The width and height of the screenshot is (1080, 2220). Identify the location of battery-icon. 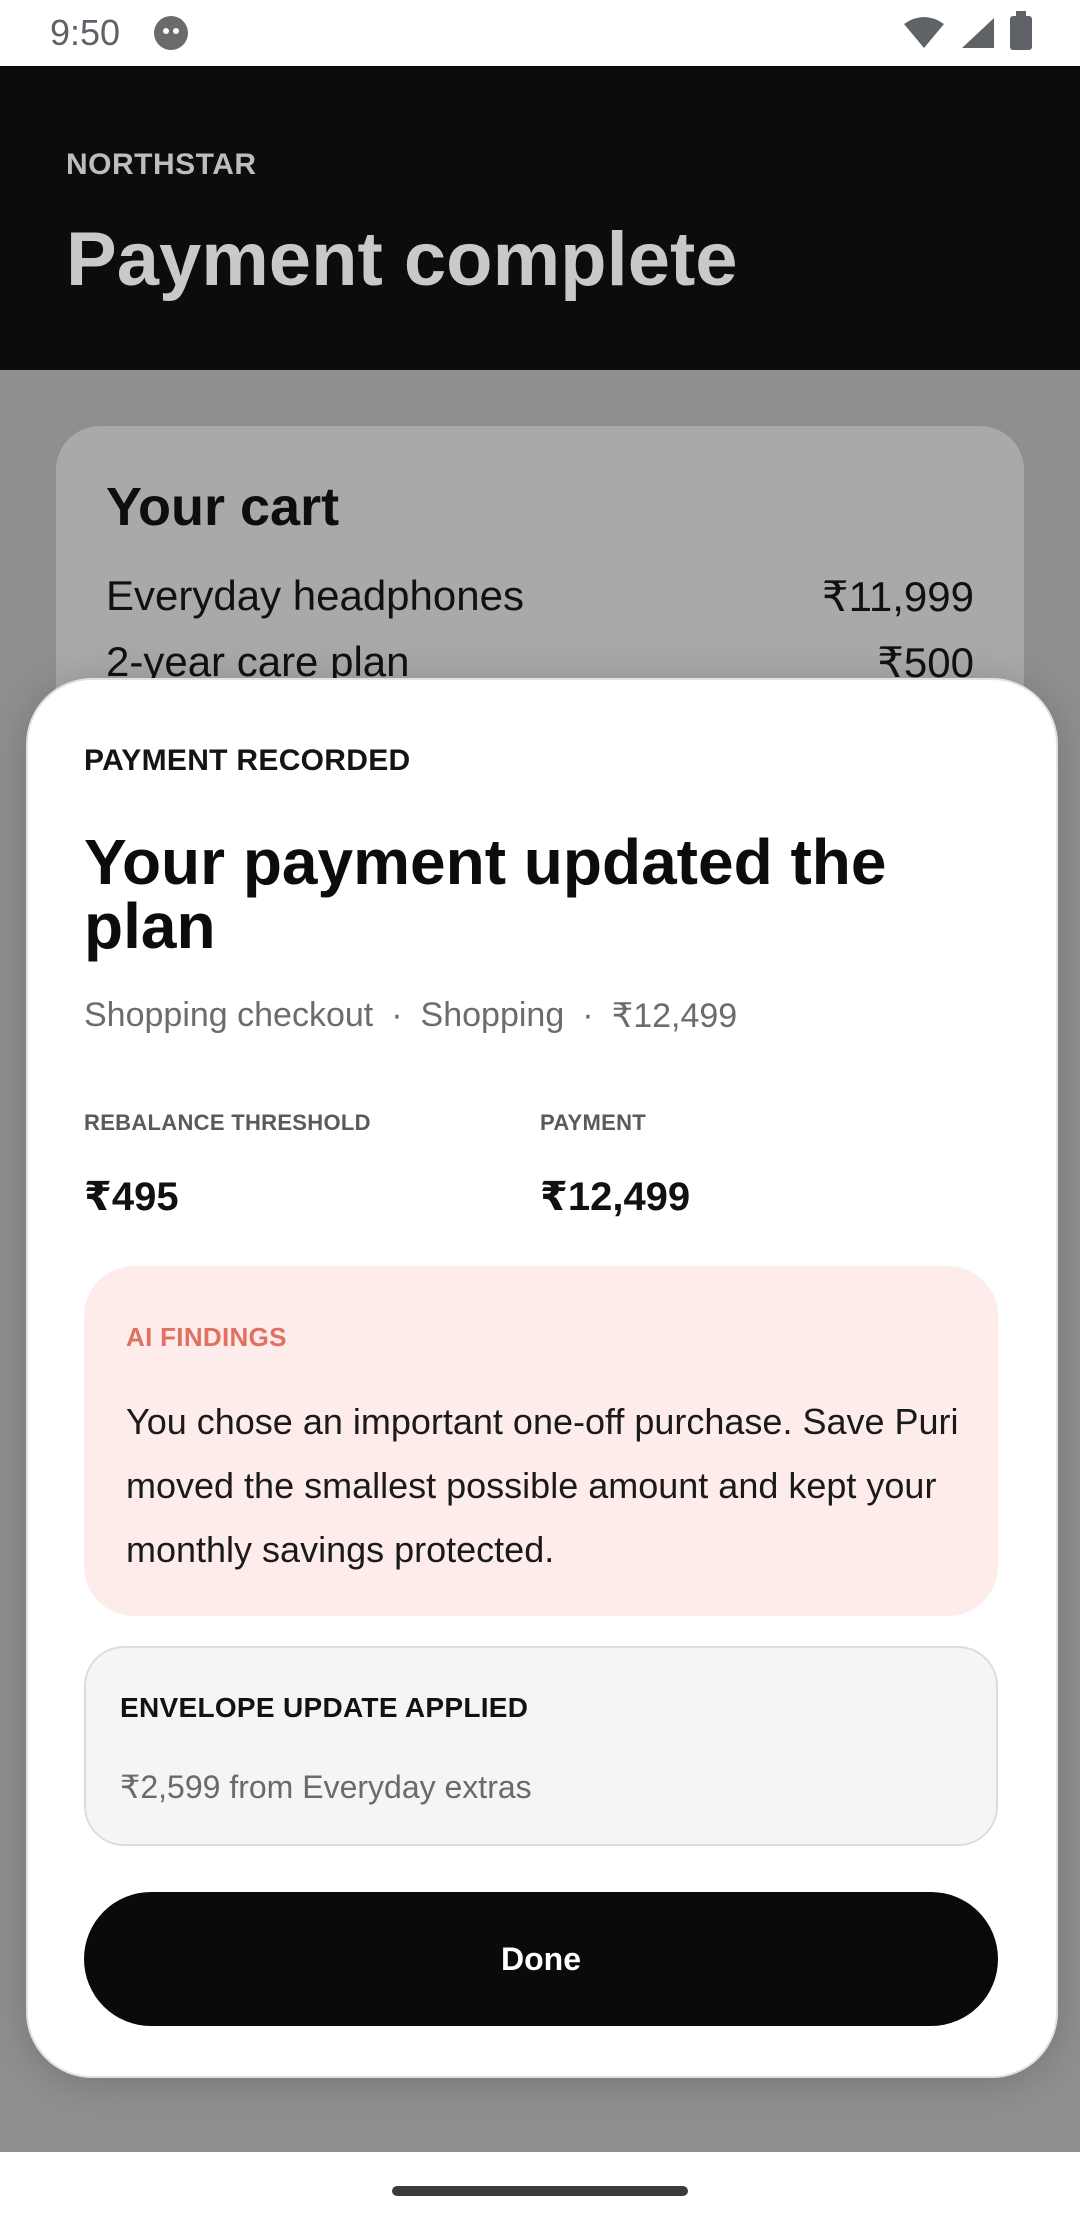
(1021, 30).